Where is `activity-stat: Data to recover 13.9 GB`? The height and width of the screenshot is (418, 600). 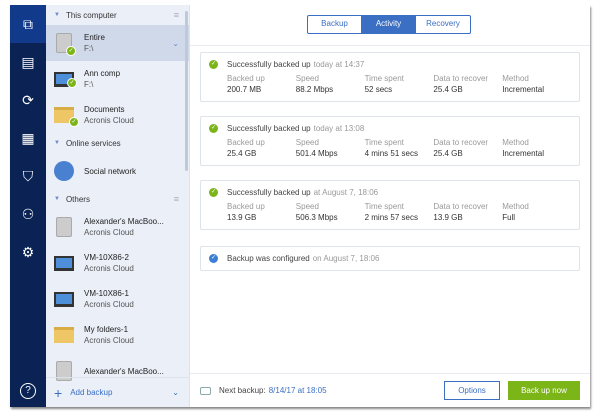
activity-stat: Data to recover 13.9 GB is located at coordinates (467, 212).